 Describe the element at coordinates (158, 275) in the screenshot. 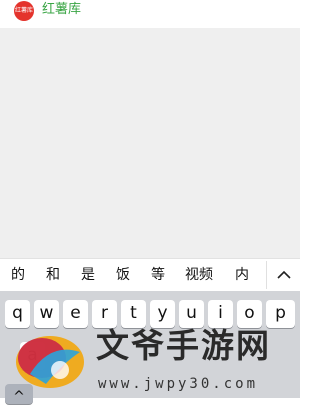

I see `candidate-item: 等` at that location.